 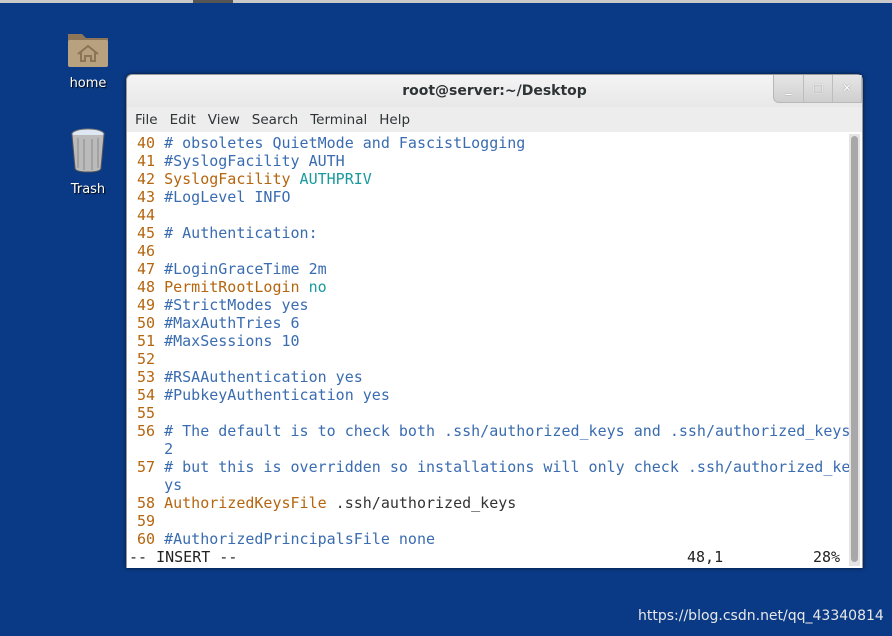 I want to click on editor-line: 50 #MaxAuthTries 6, so click(x=493, y=323).